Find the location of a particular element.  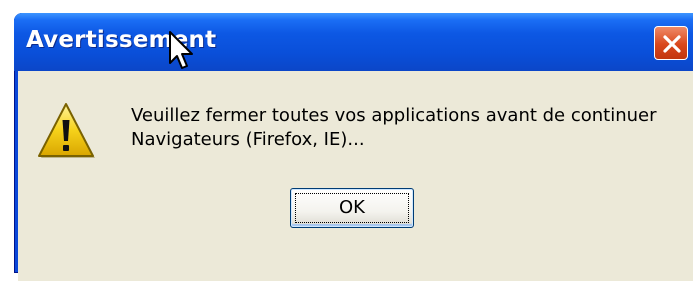

arrow-cursor-icon is located at coordinates (181, 50).